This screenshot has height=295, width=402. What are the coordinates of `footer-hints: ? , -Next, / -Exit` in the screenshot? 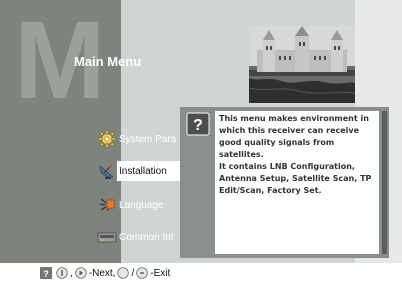 It's located at (104, 273).